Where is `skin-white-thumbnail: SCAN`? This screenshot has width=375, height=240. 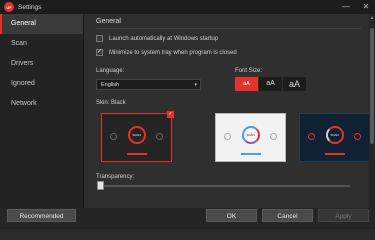 skin-white-thumbnail: SCAN is located at coordinates (250, 137).